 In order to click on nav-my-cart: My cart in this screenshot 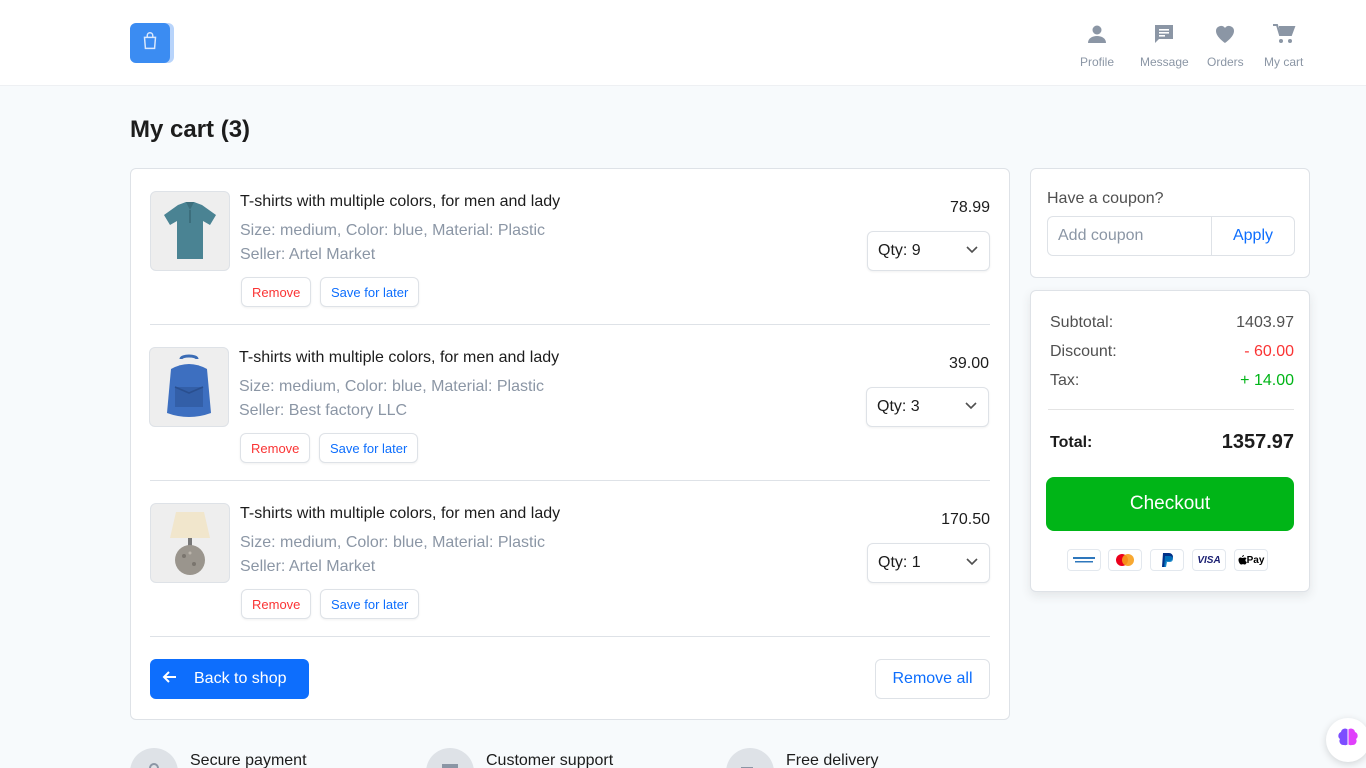, I will do `click(1283, 45)`.